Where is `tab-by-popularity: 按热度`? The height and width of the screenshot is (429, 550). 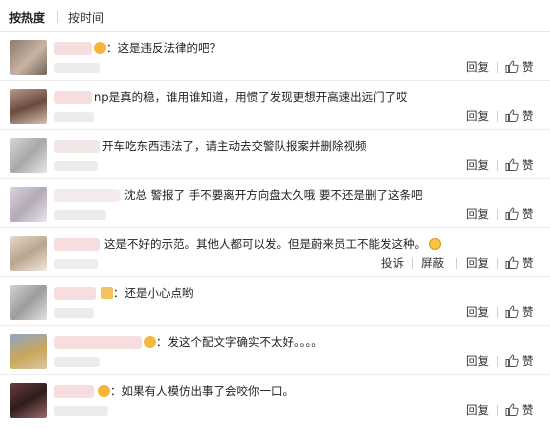
tab-by-popularity: 按热度 is located at coordinates (27, 17).